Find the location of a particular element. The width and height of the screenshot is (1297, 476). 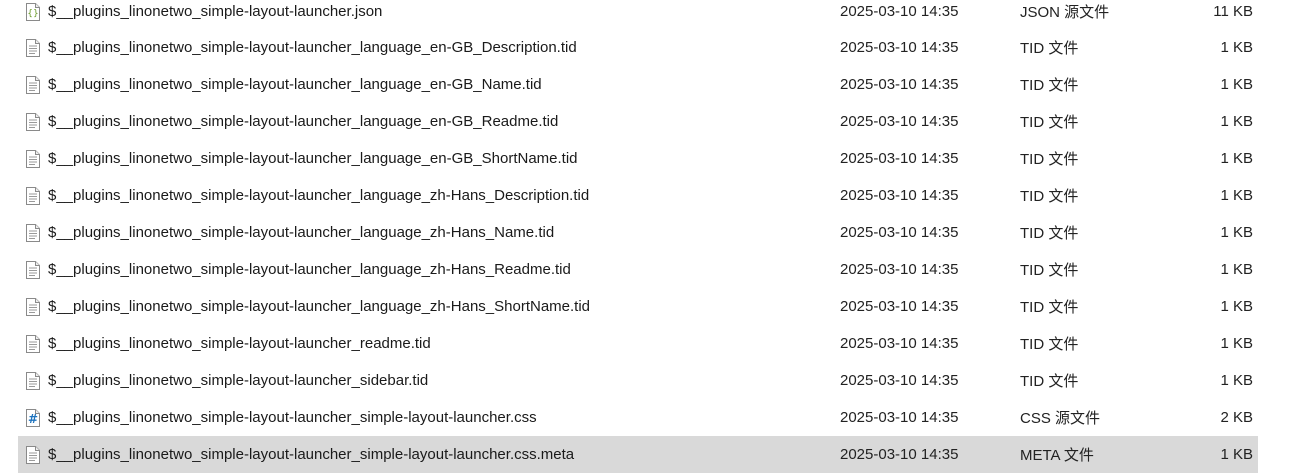

css-file-icon: # is located at coordinates (33, 417).